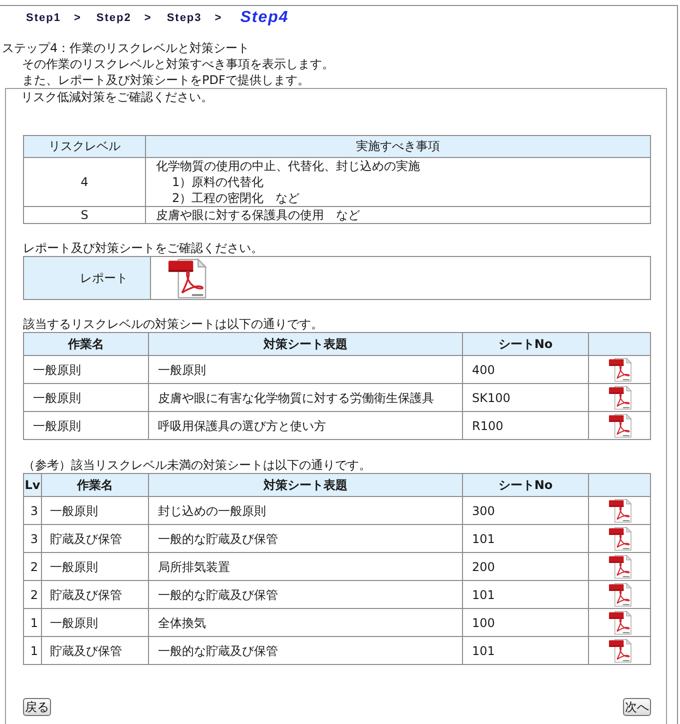  What do you see at coordinates (114, 18) in the screenshot?
I see `step-label: Step2` at bounding box center [114, 18].